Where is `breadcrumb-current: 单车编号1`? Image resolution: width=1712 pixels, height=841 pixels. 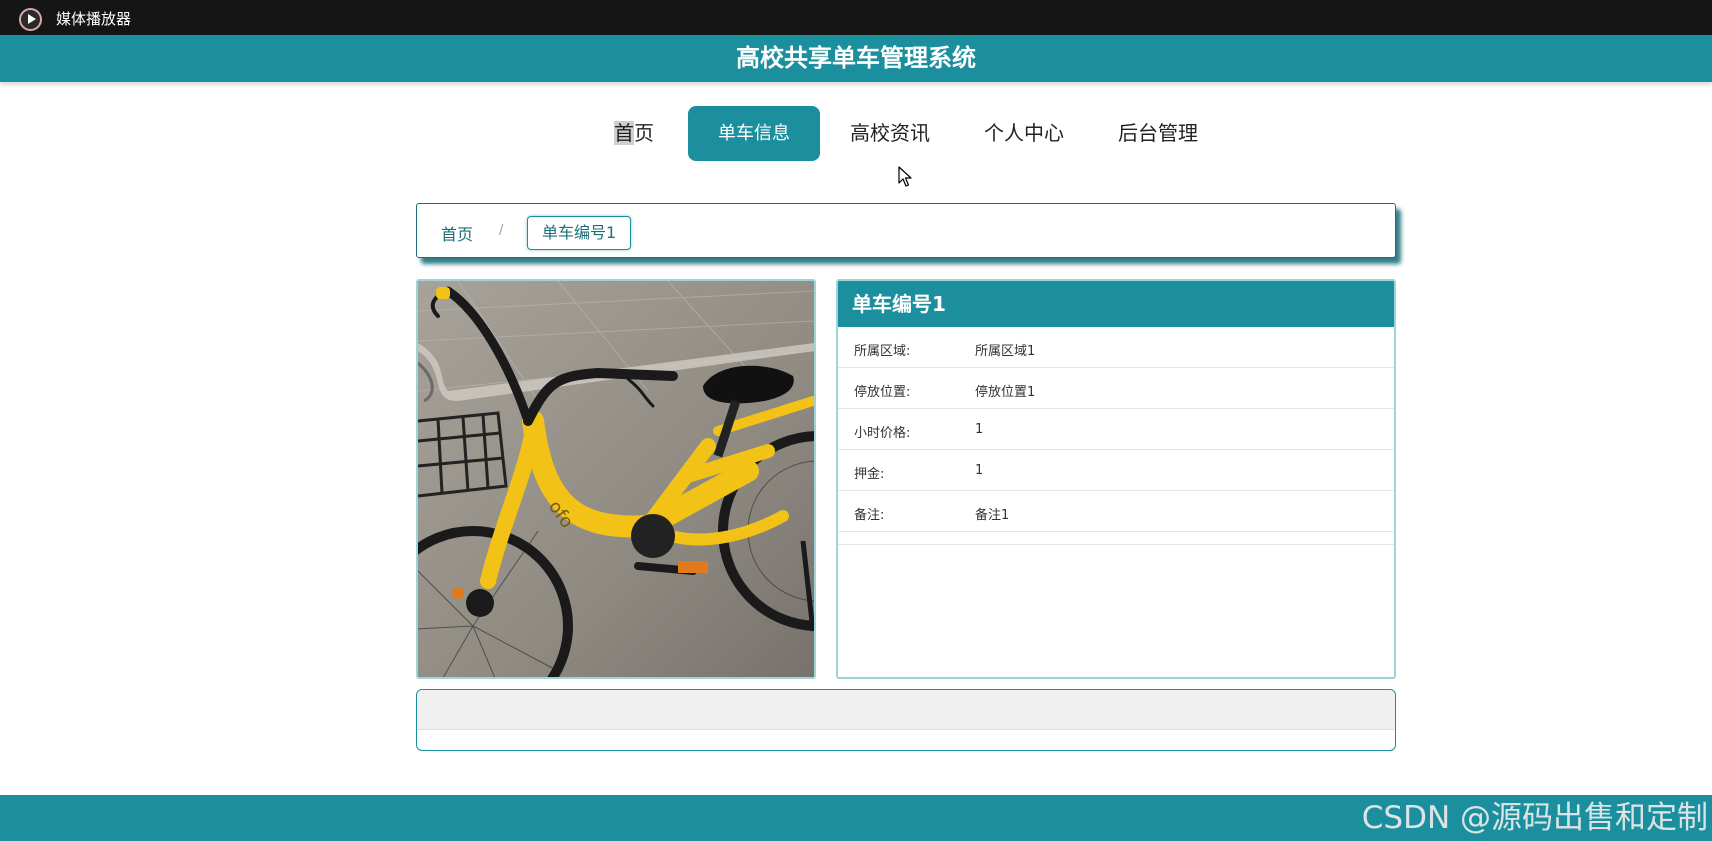
breadcrumb-current: 单车编号1 is located at coordinates (579, 233).